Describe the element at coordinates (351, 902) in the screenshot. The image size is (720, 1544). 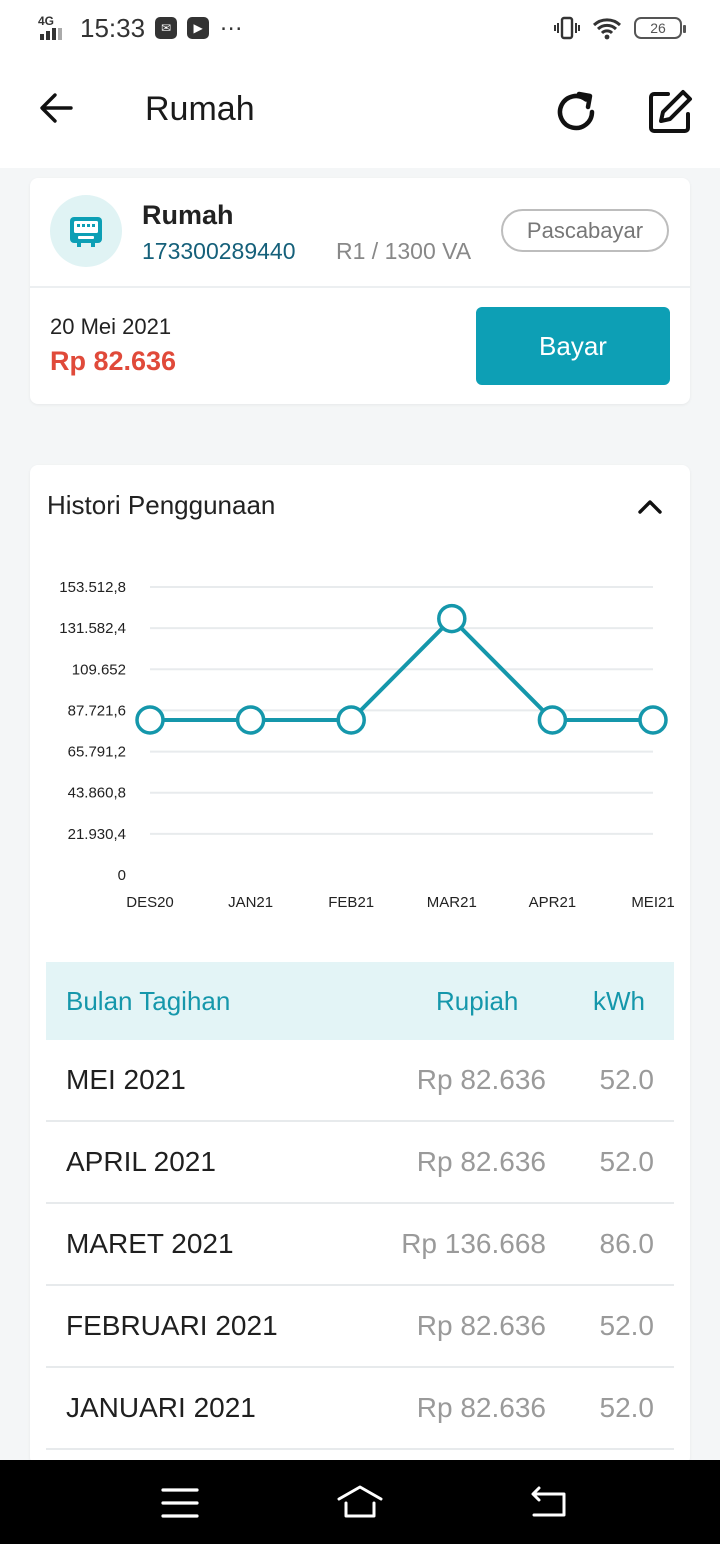
I see `x-tick-label: FEB21` at that location.